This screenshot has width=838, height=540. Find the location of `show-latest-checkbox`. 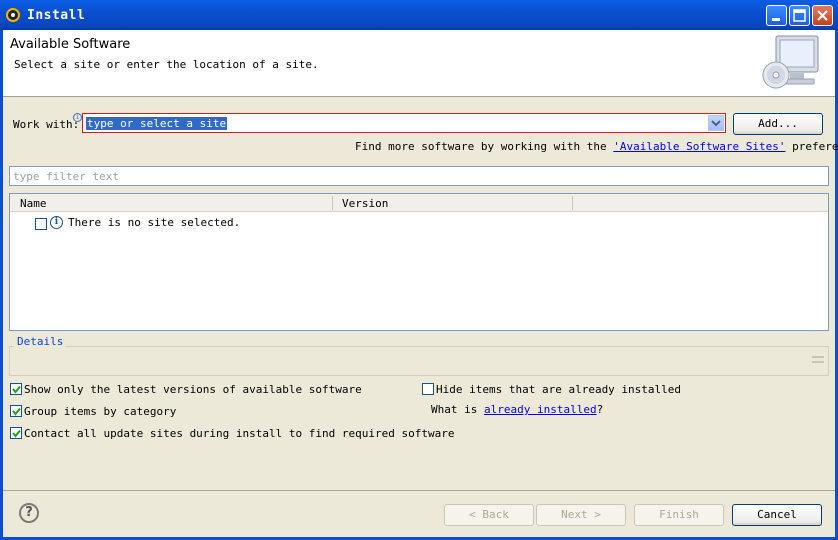

show-latest-checkbox is located at coordinates (16, 389).